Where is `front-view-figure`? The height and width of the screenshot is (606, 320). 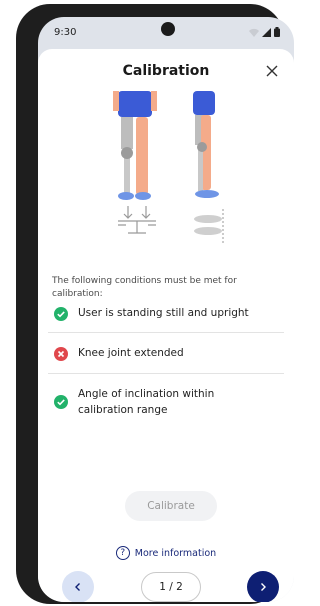
front-view-figure is located at coordinates (135, 145).